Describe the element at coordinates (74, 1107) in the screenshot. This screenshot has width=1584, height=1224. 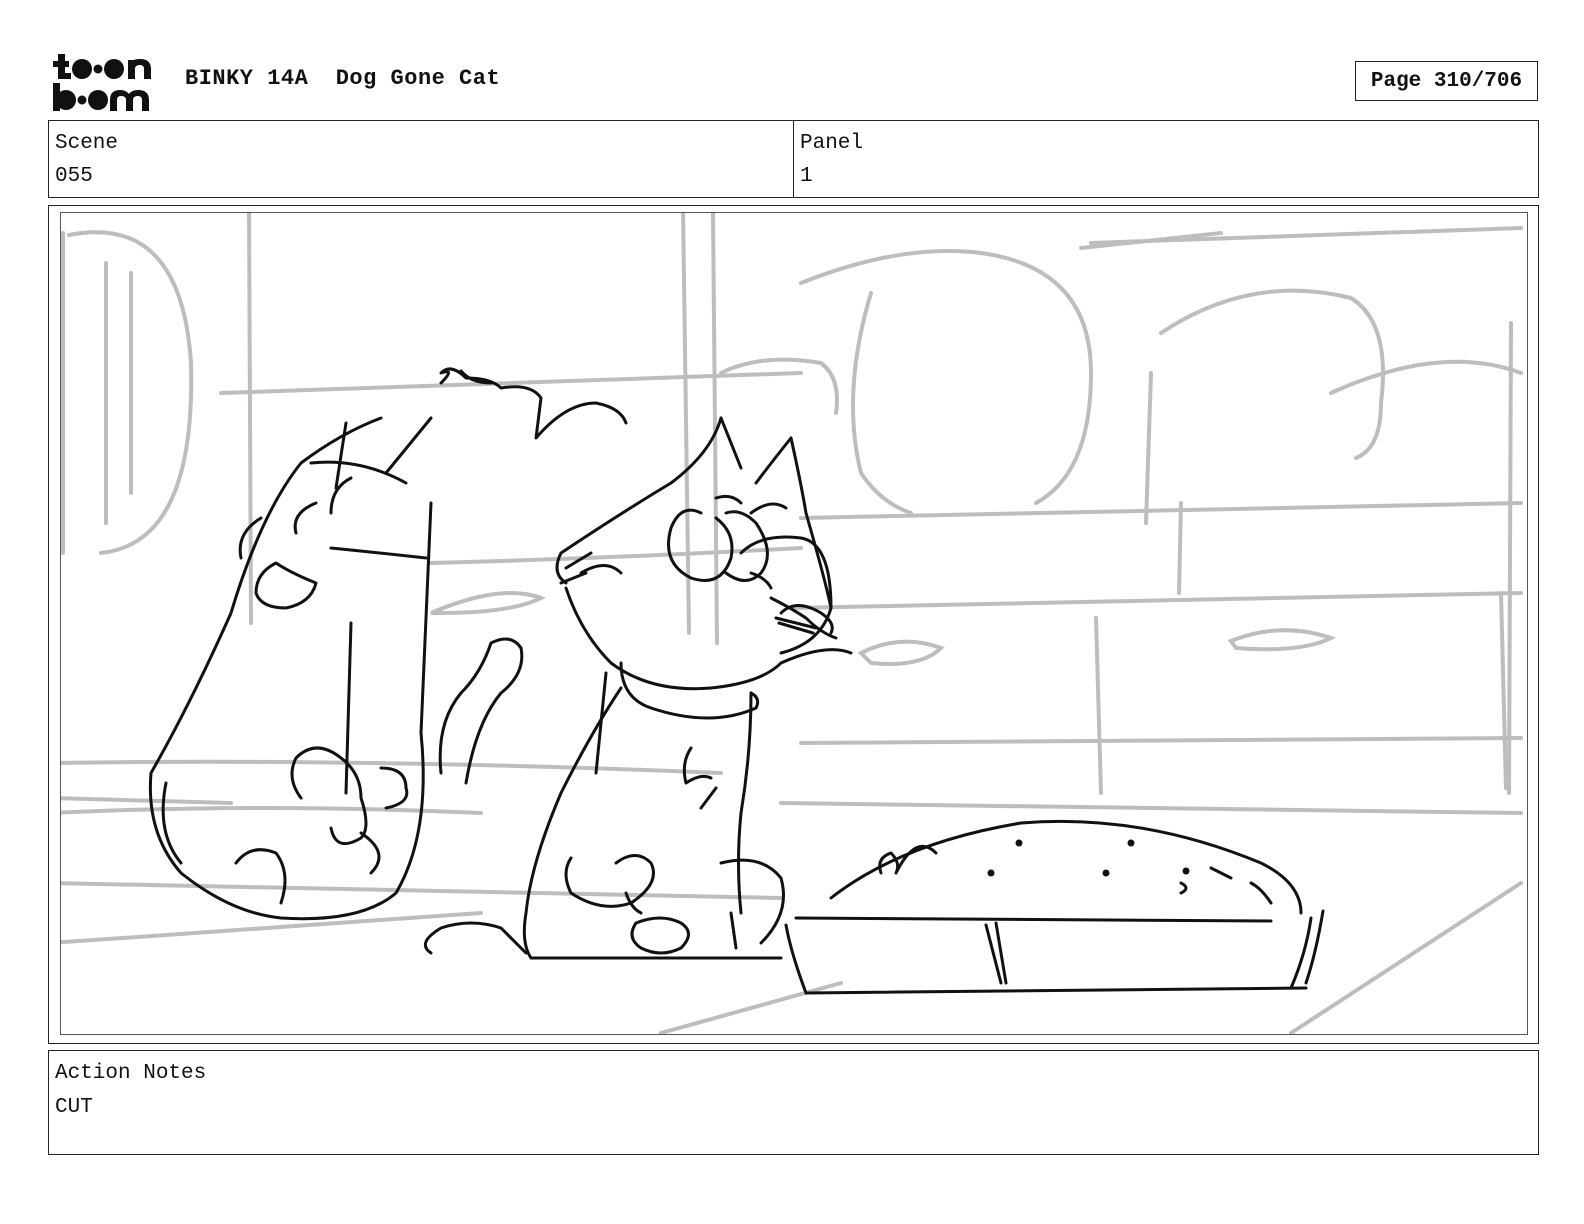
I see `action-notes-text: CUT` at that location.